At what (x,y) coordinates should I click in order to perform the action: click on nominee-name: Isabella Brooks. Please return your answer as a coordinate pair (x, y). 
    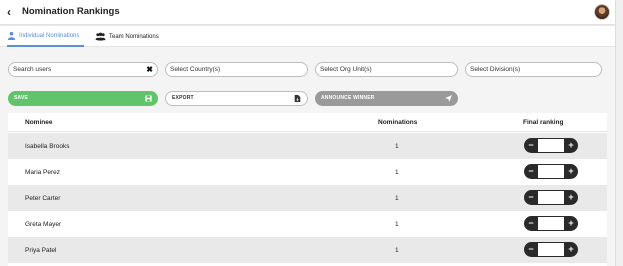
    Looking at the image, I should click on (47, 146).